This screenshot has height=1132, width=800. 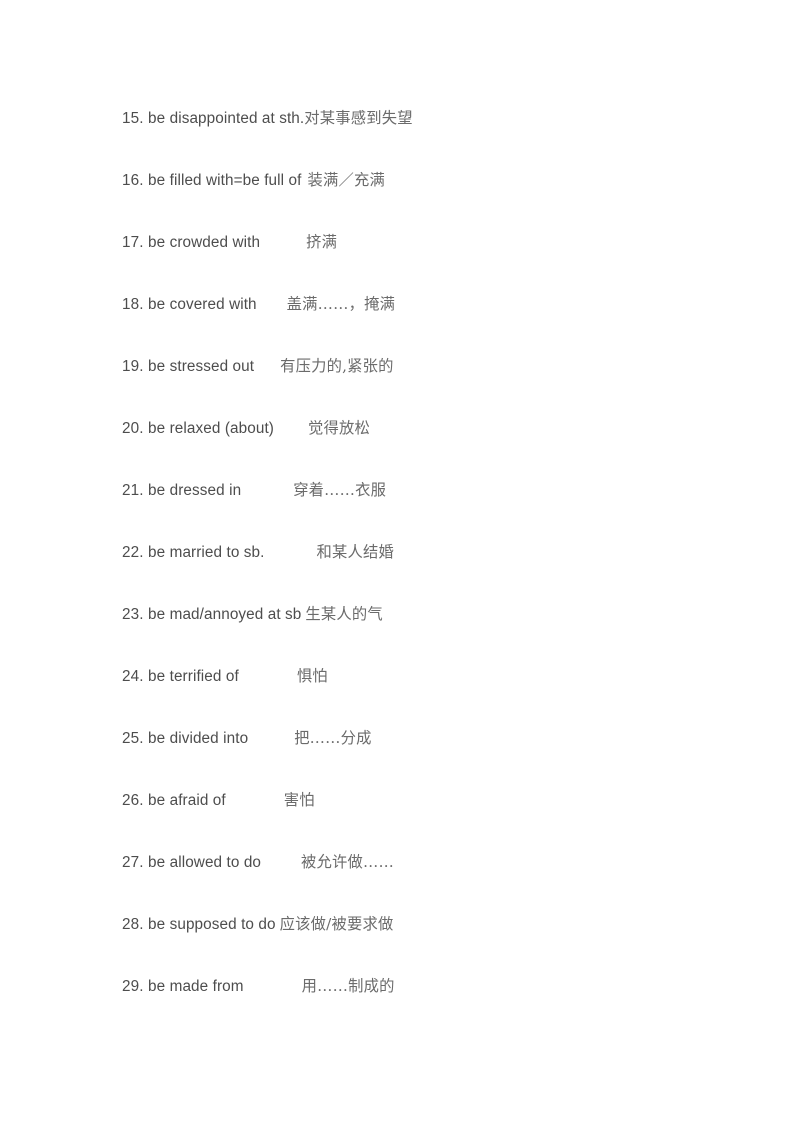 I want to click on entry-number: 16., so click(x=133, y=180).